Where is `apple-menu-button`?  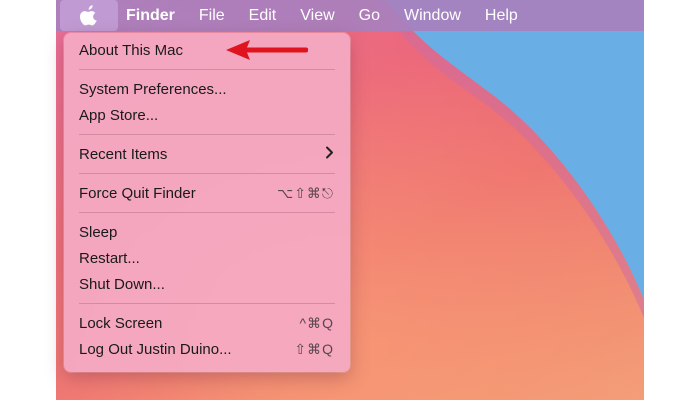
apple-menu-button is located at coordinates (89, 15).